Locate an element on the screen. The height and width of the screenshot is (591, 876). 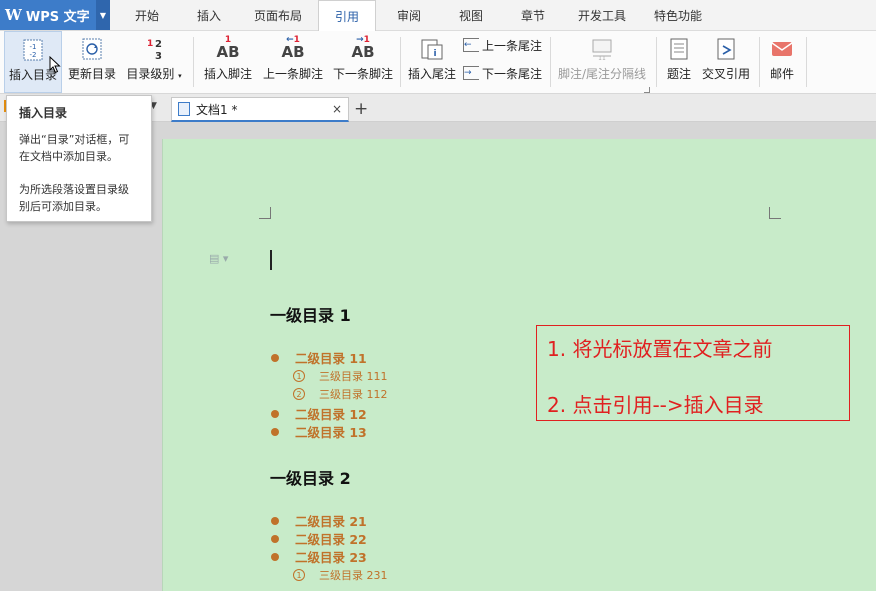
svg-text: i is located at coordinates (434, 54).